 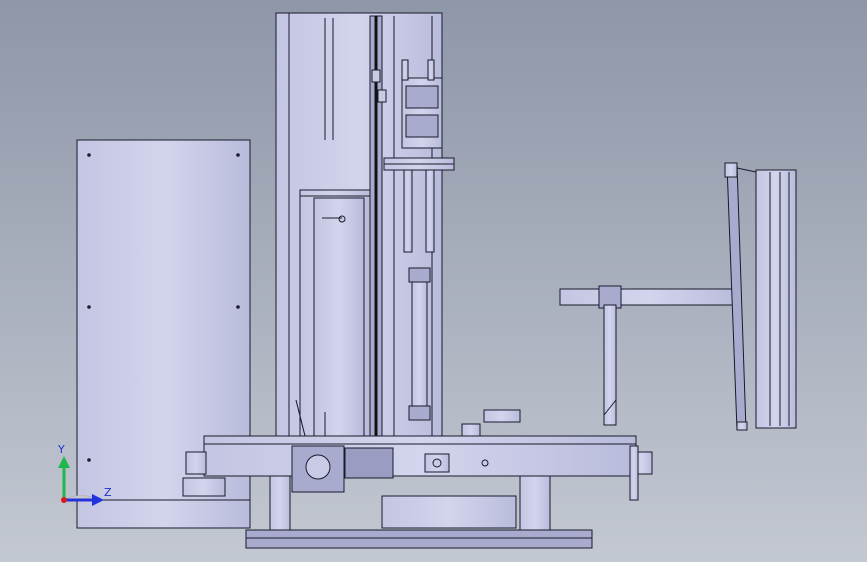 What do you see at coordinates (419, 492) in the screenshot?
I see `rotary-base-table` at bounding box center [419, 492].